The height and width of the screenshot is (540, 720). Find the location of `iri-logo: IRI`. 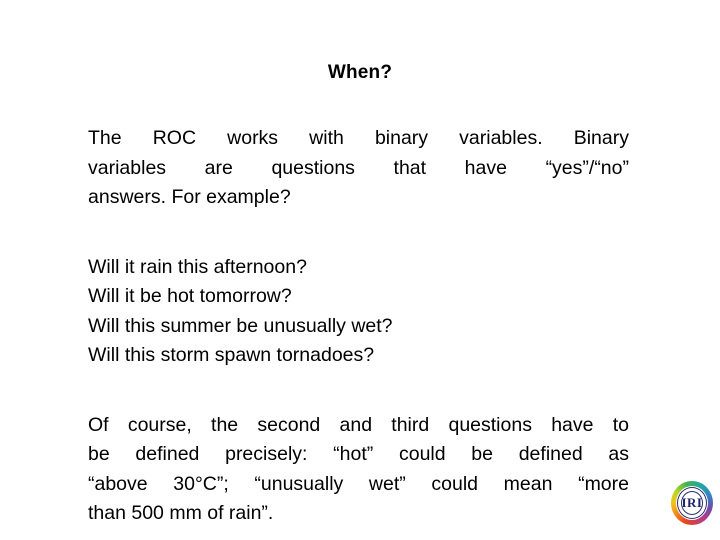

iri-logo: IRI is located at coordinates (692, 503).